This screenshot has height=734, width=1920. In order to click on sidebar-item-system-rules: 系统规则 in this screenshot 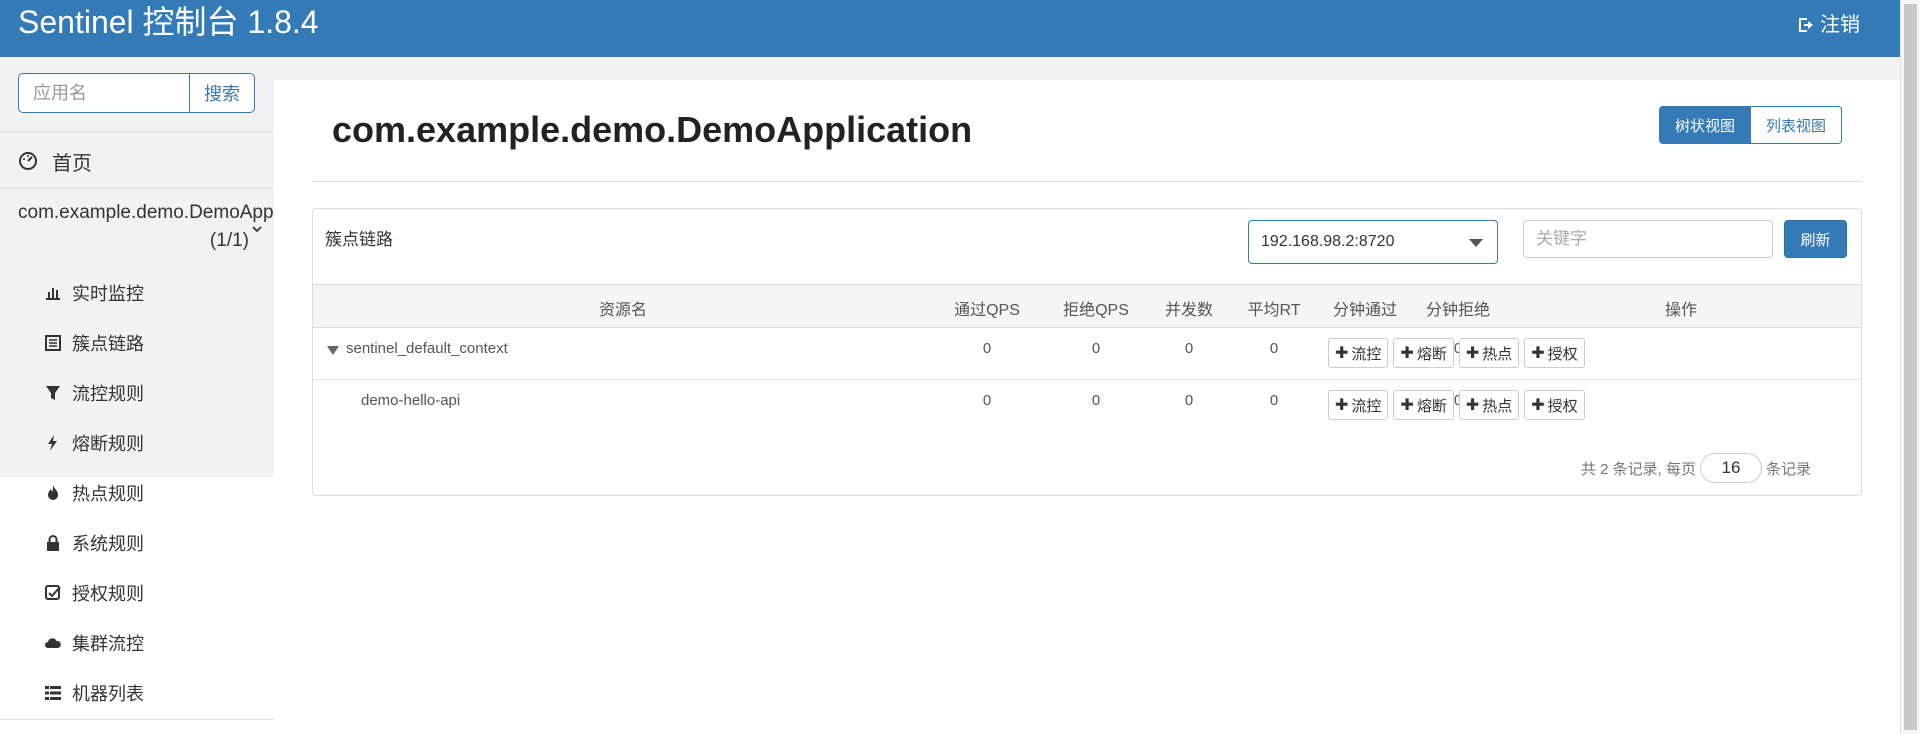, I will do `click(94, 543)`.